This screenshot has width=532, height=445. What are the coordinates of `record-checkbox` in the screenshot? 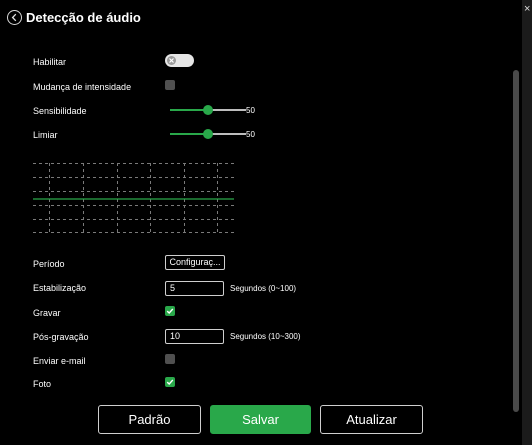 It's located at (170, 311).